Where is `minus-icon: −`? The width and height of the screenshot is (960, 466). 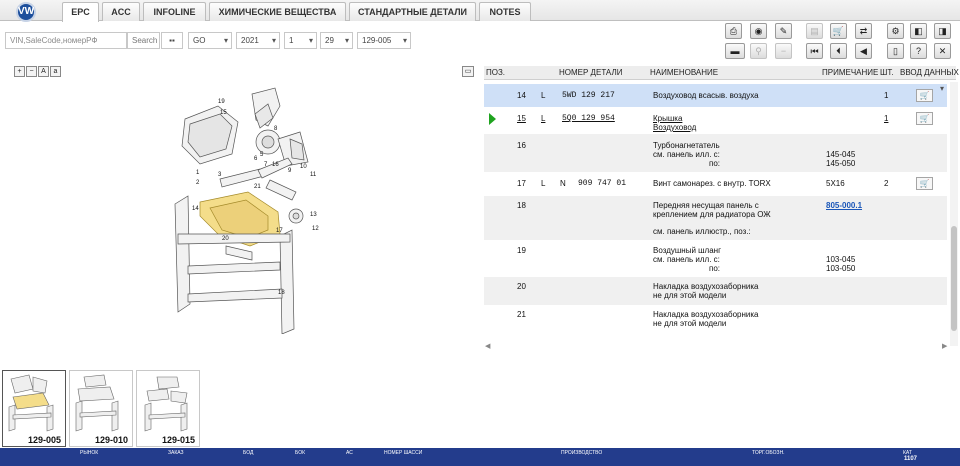
minus-icon: − is located at coordinates (783, 51).